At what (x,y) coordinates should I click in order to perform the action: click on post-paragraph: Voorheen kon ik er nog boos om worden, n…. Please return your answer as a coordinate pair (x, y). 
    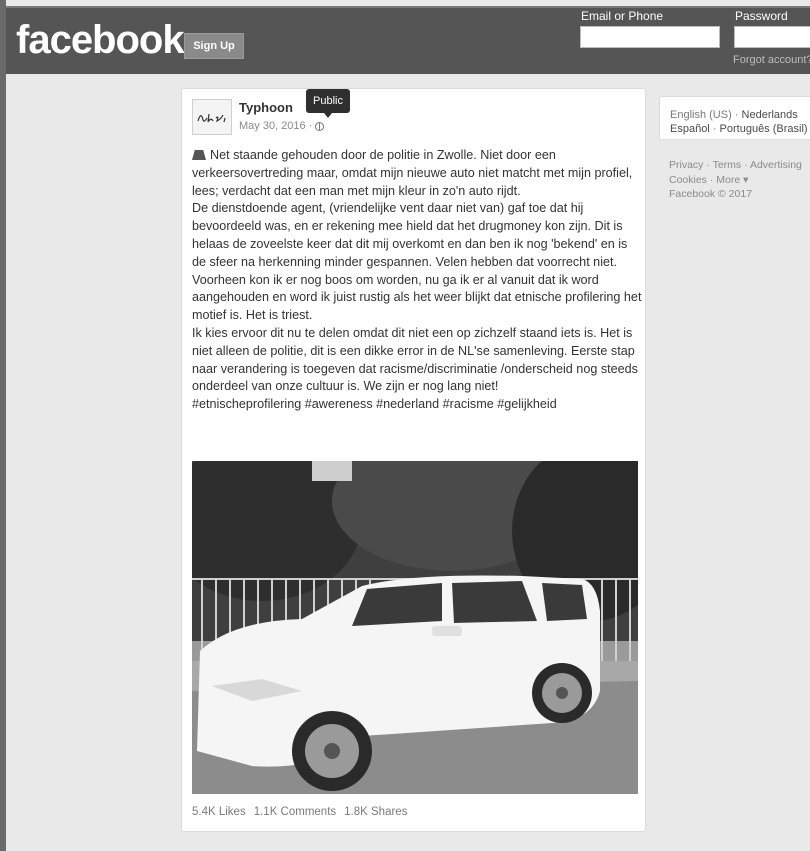
    Looking at the image, I should click on (417, 297).